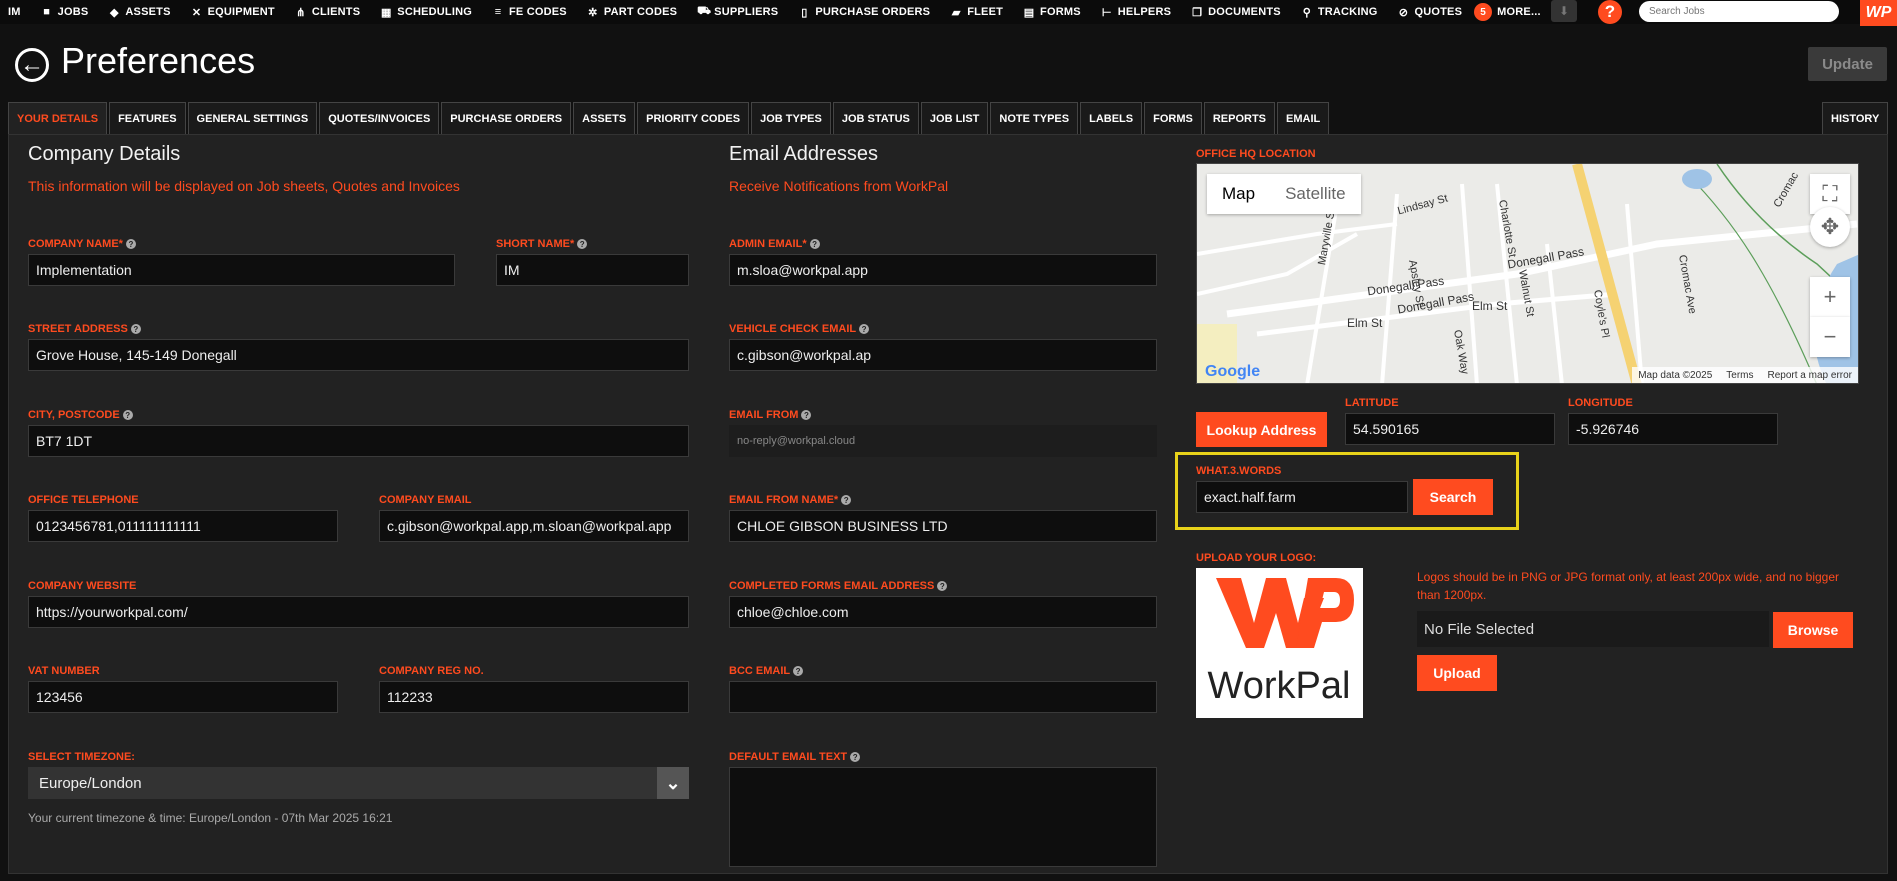  Describe the element at coordinates (32, 65) in the screenshot. I see `back-arrow-icon: ←` at that location.